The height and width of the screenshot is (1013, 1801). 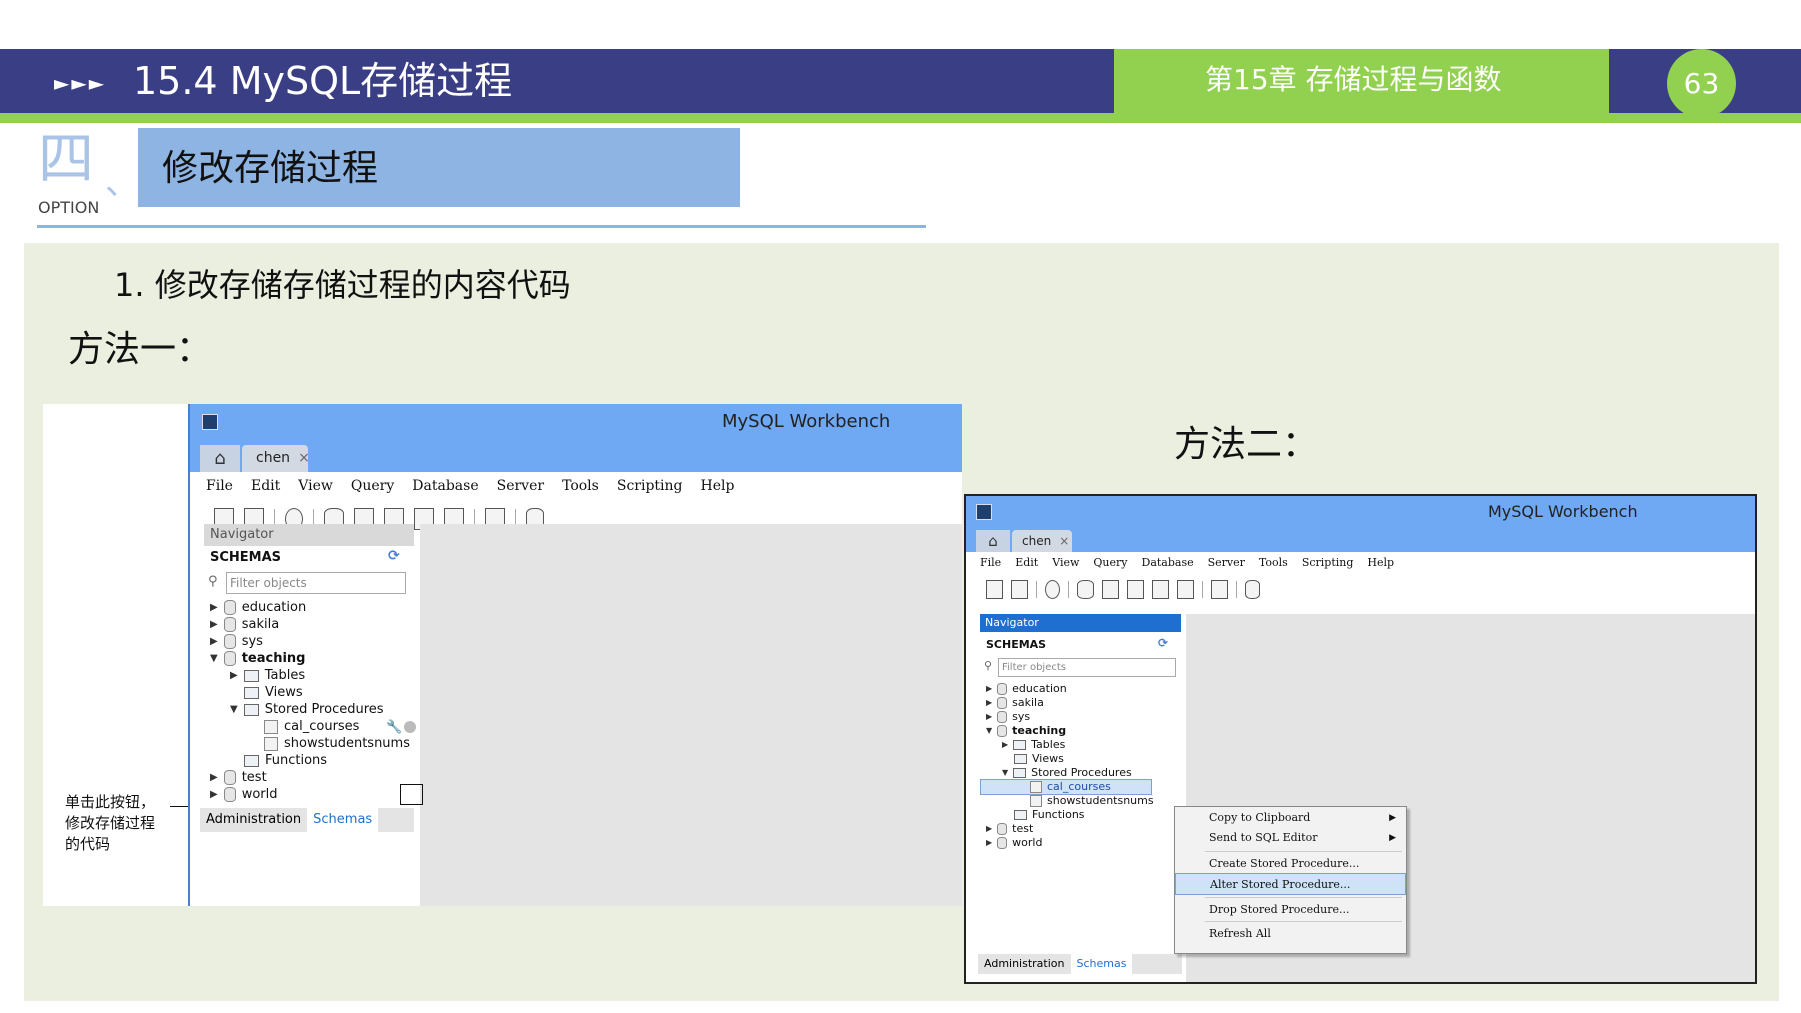 I want to click on menu-item-send-to-sql-editor: Send to SQL Editor ▶, so click(x=1290, y=838).